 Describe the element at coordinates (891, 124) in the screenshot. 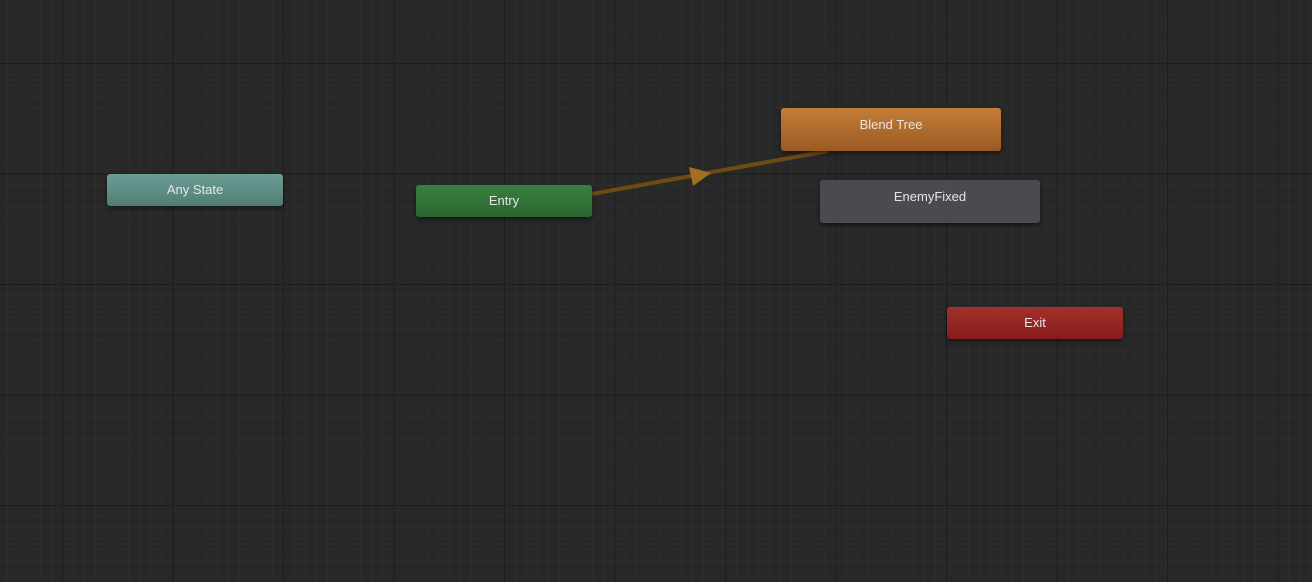

I see `state-label: Blend Tree` at that location.